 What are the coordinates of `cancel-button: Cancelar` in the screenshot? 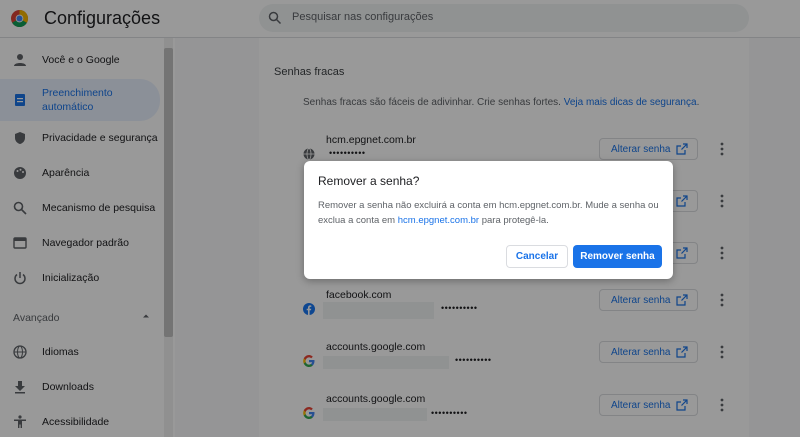 It's located at (537, 256).